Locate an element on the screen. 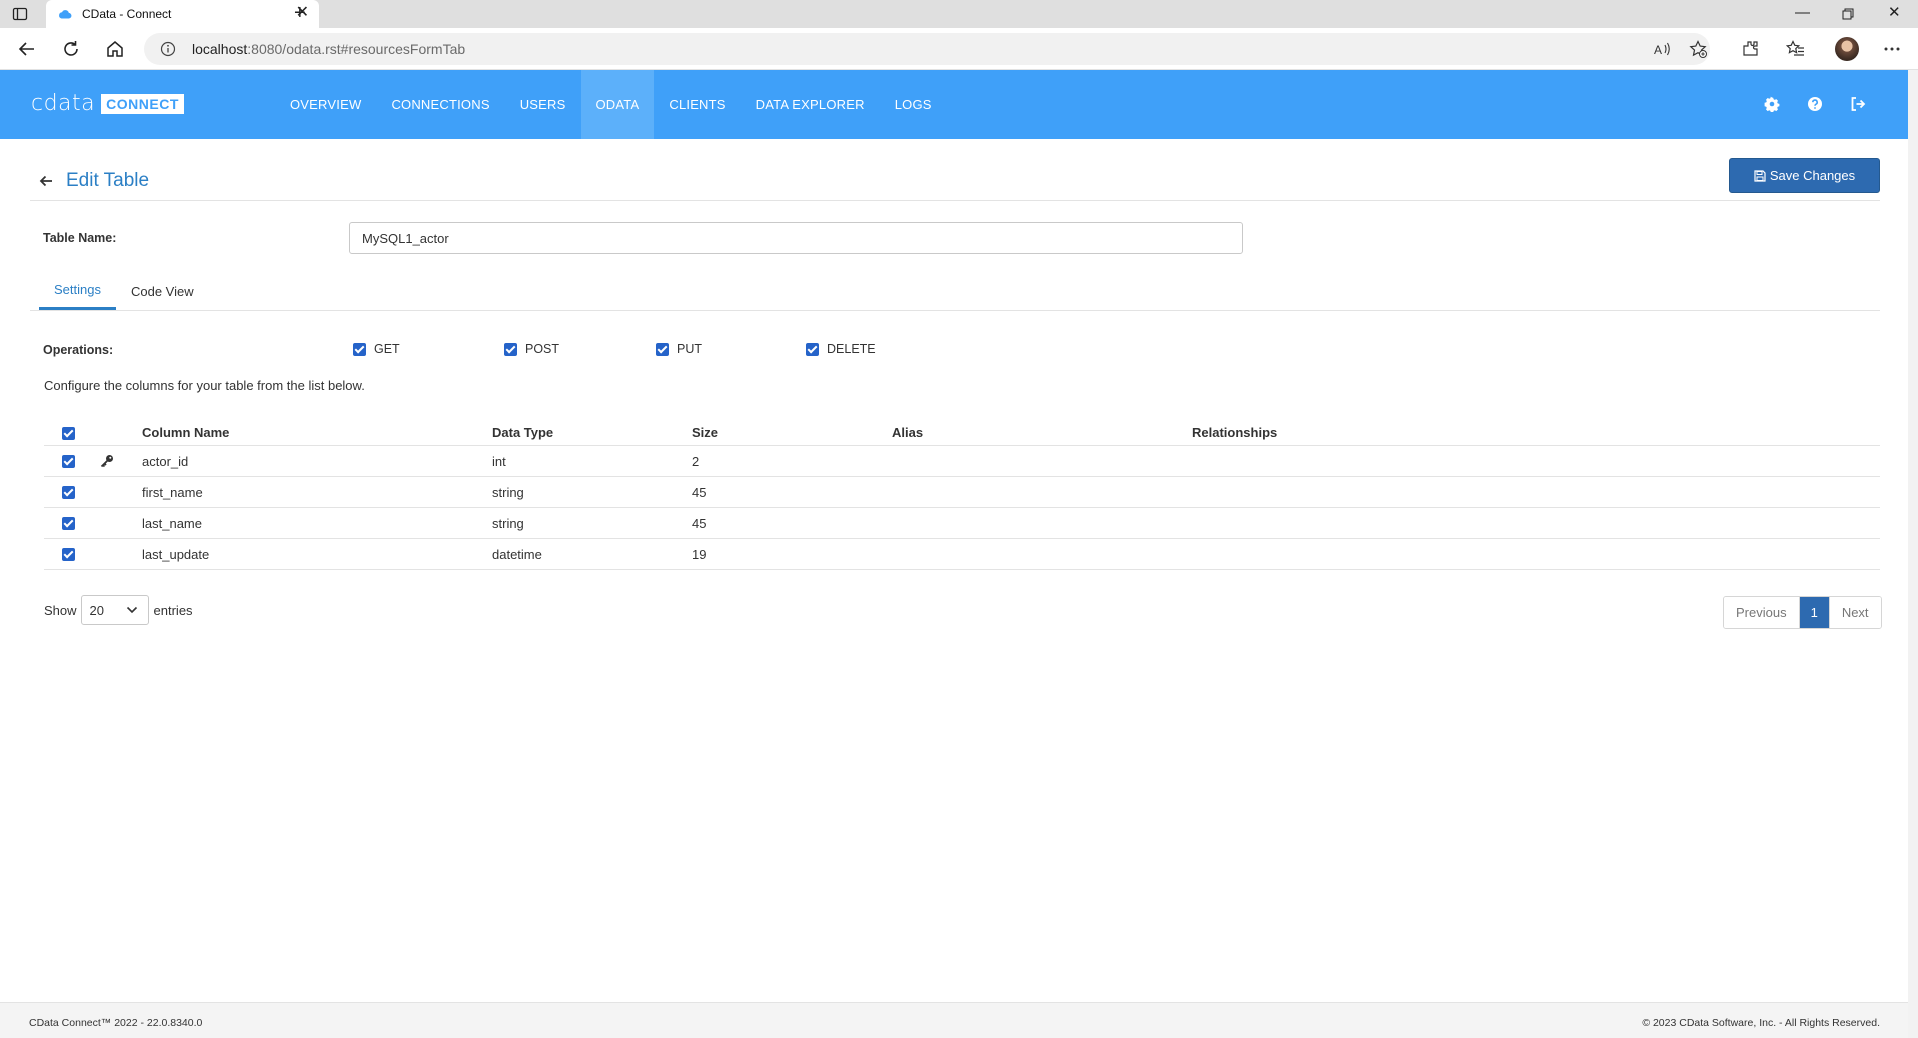 The image size is (1918, 1038). operation-delete: DELETE is located at coordinates (841, 349).